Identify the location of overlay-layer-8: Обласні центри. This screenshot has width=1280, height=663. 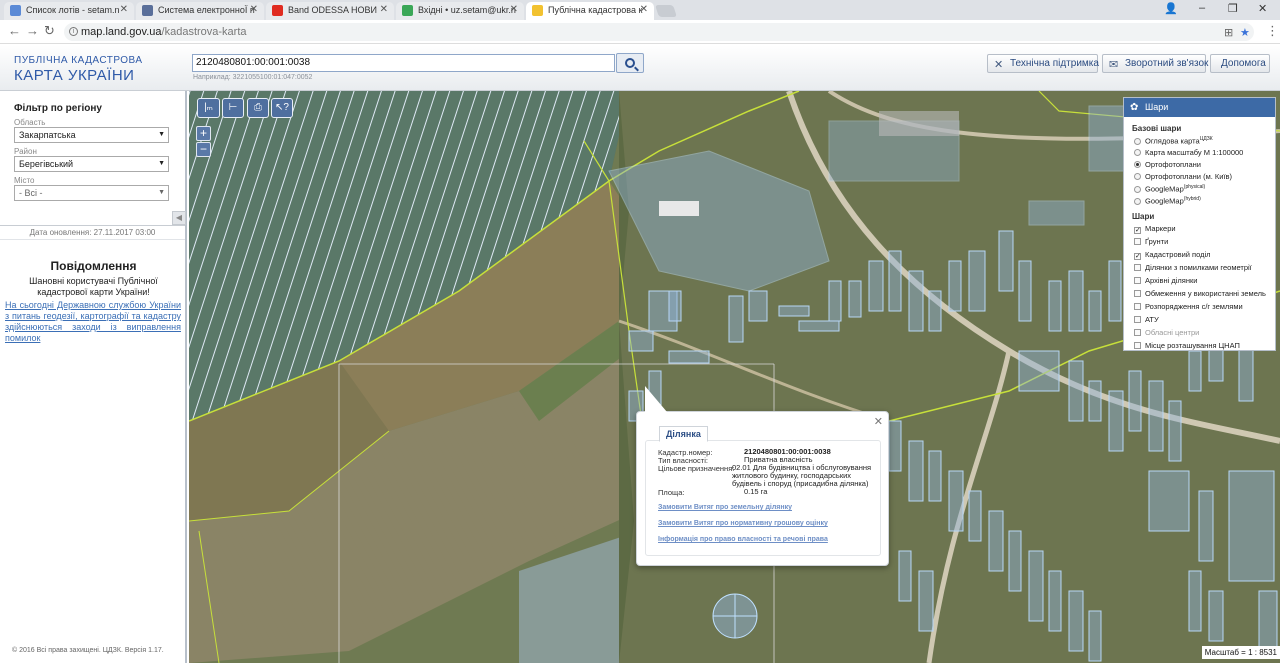
(1166, 332).